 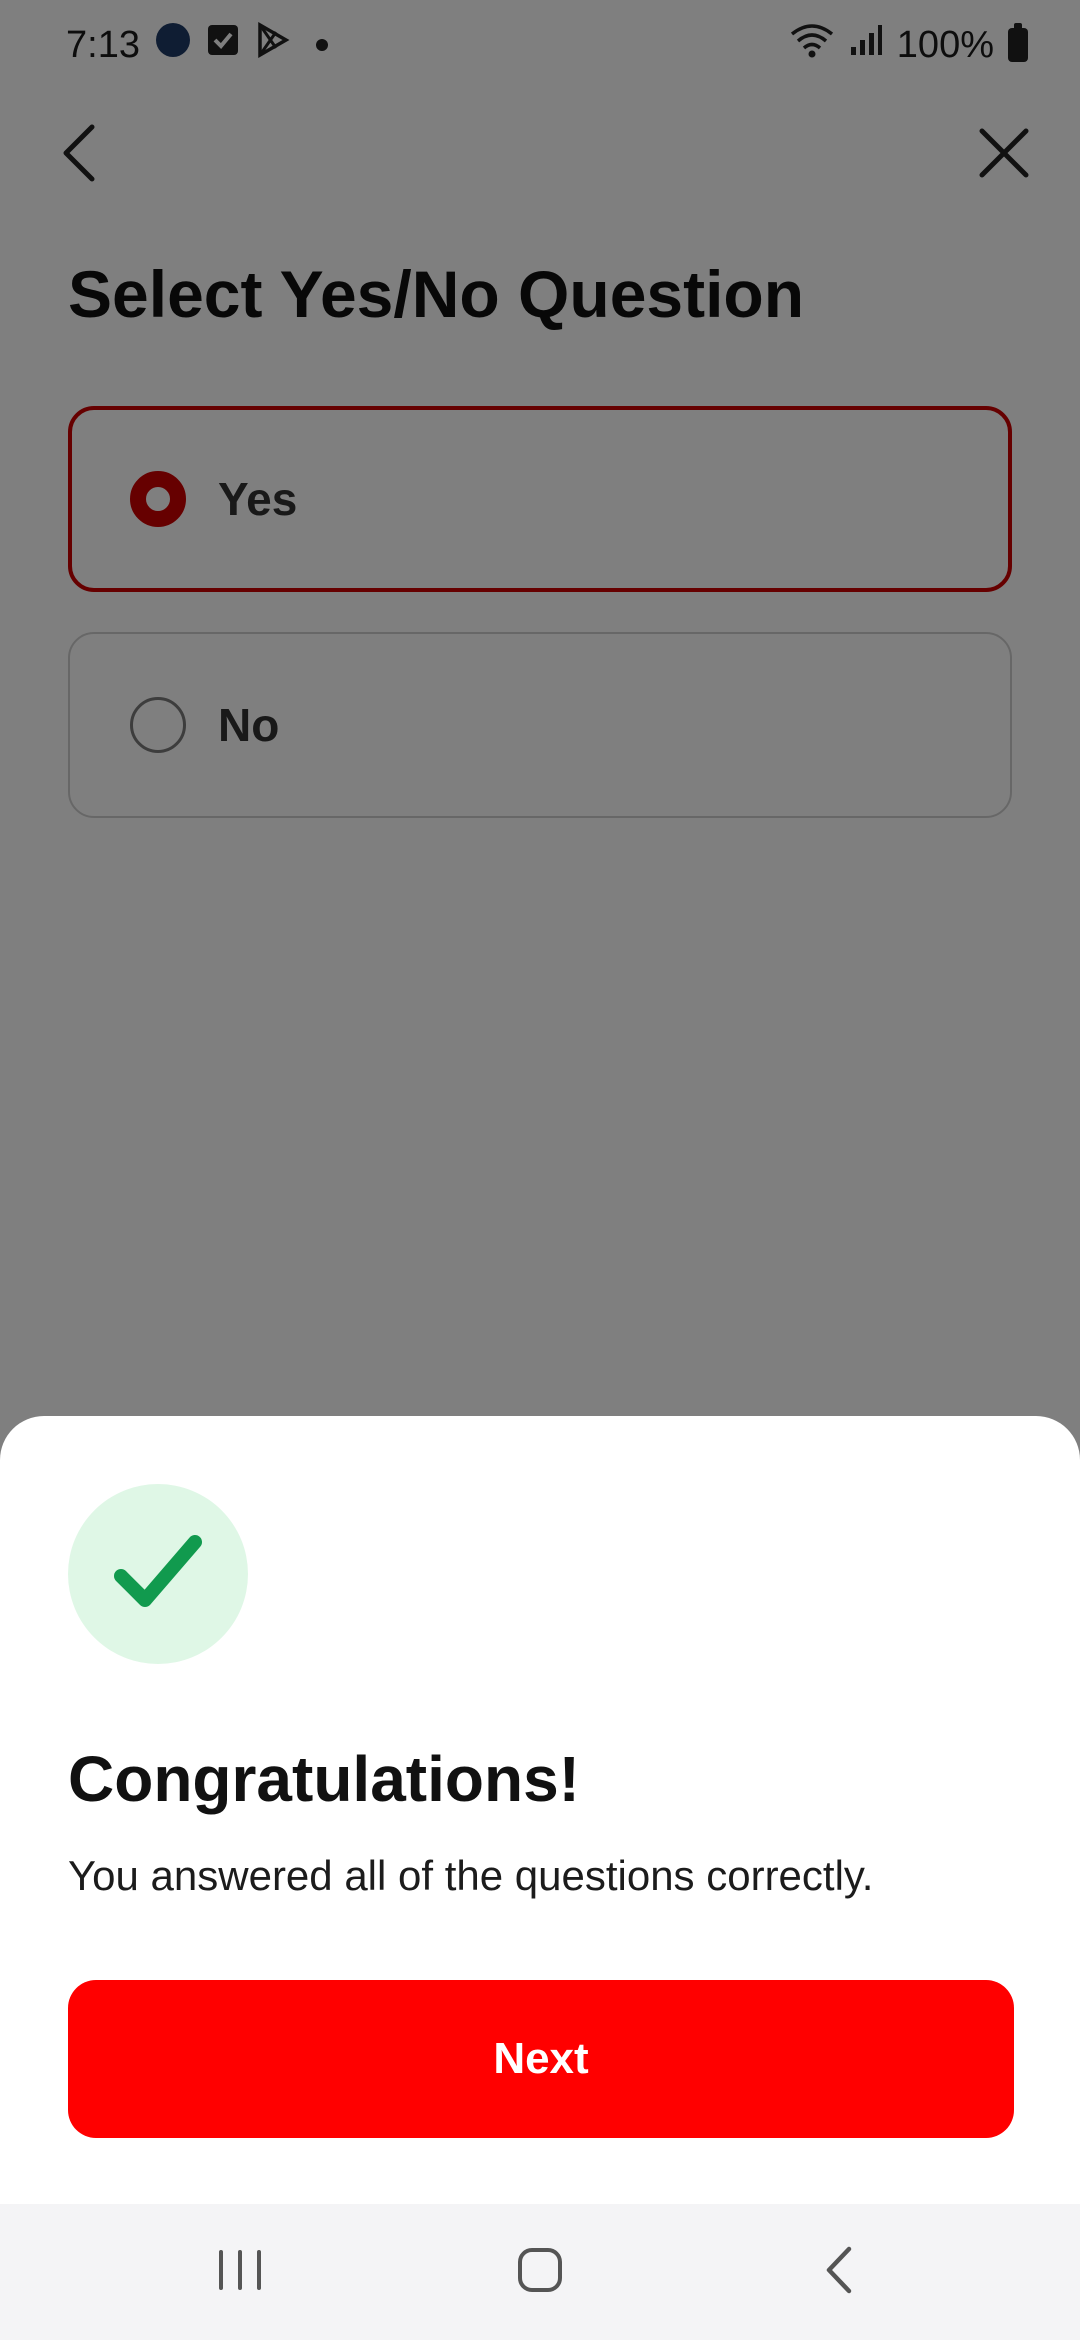 I want to click on recent-apps-button, so click(x=240, y=2272).